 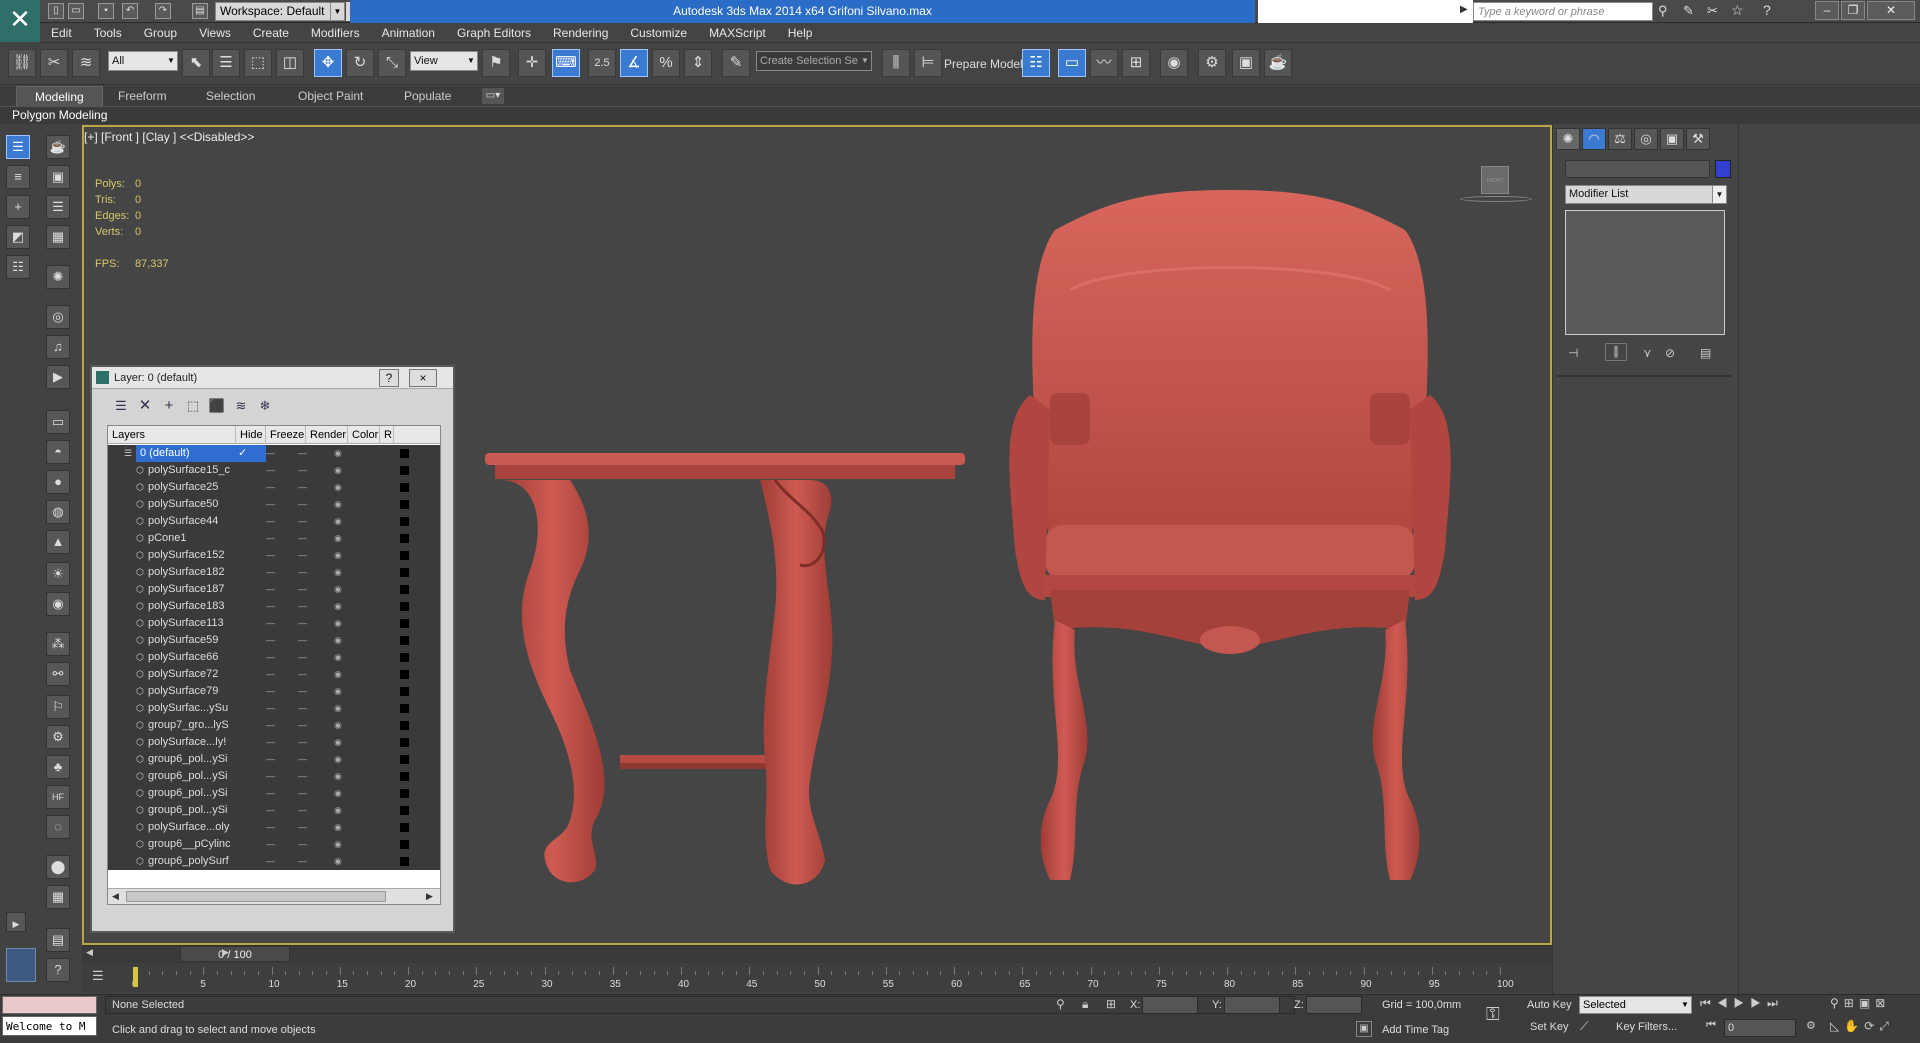 What do you see at coordinates (274, 504) in the screenshot?
I see `layer-row: ⬡ polySurface50 — — ◉` at bounding box center [274, 504].